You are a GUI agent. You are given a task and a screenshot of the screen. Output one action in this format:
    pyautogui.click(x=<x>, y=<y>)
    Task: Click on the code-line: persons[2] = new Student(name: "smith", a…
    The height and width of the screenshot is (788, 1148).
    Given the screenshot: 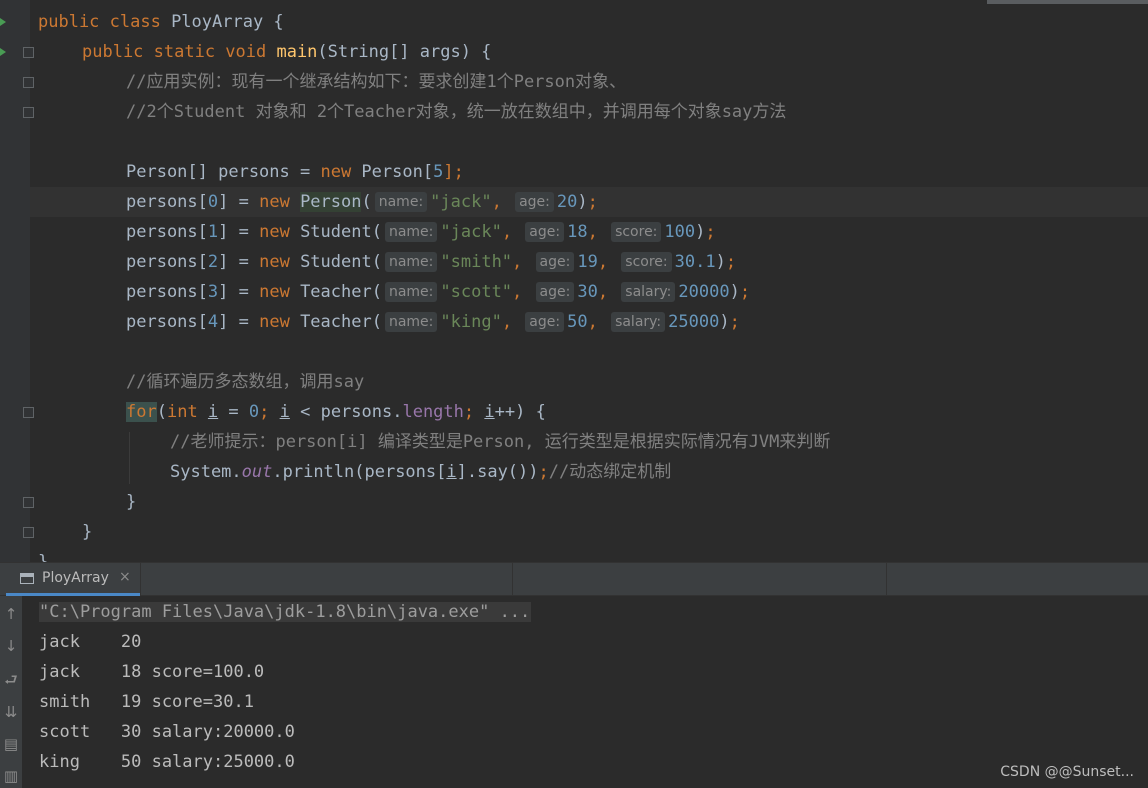 What is the action you would take?
    pyautogui.click(x=431, y=262)
    